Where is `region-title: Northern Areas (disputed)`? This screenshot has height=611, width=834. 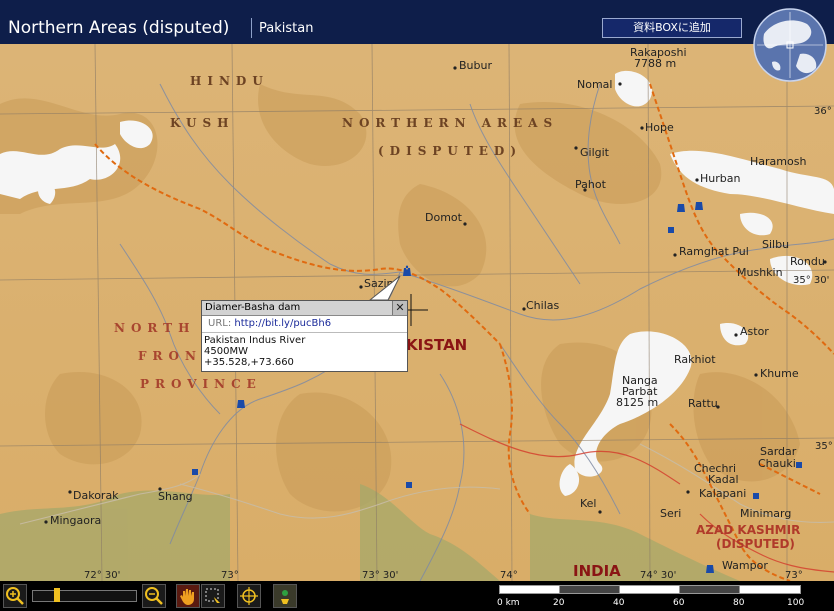 region-title: Northern Areas (disputed) is located at coordinates (119, 28).